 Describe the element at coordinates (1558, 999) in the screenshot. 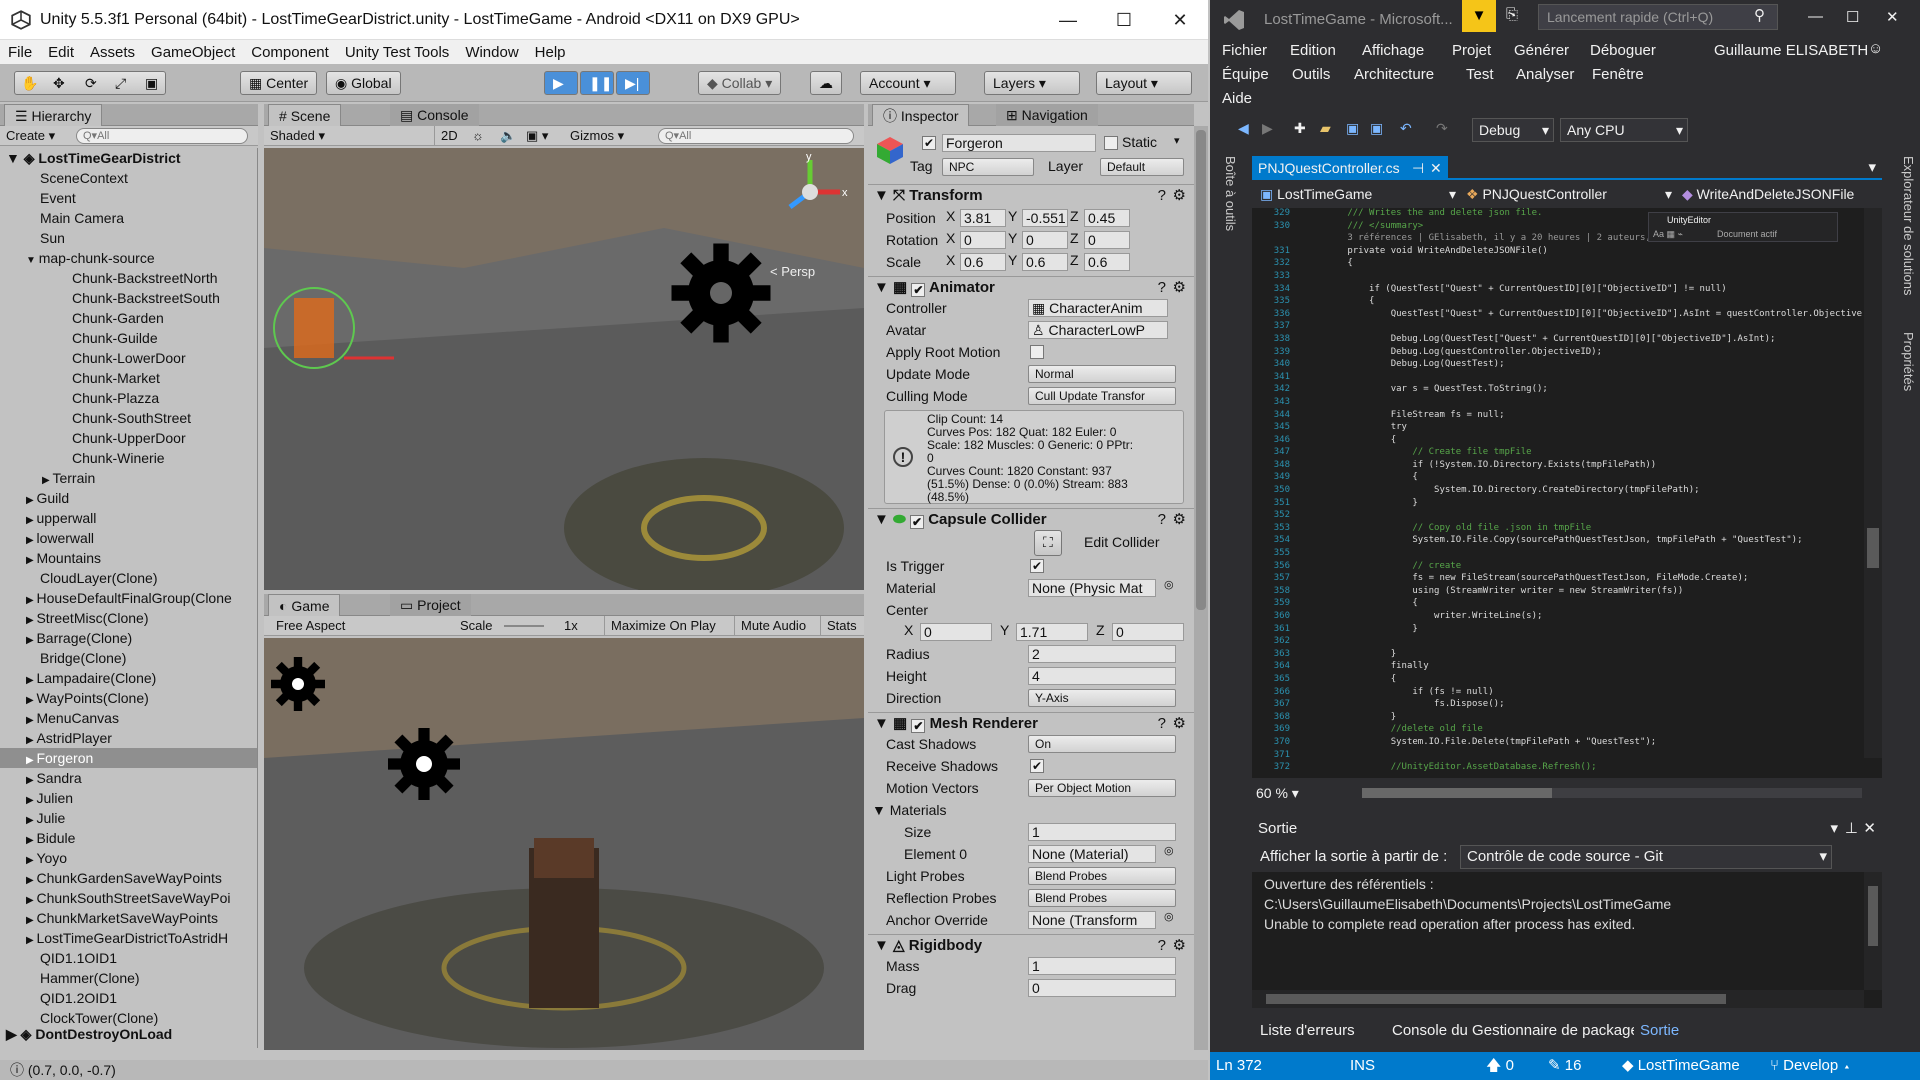

I see `output-horizontal-scrollbar` at that location.